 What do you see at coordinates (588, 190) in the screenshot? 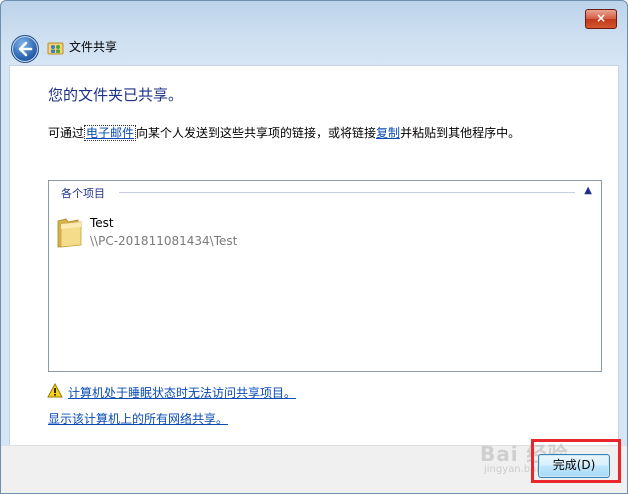
I see `chevron-up-icon: ▲` at bounding box center [588, 190].